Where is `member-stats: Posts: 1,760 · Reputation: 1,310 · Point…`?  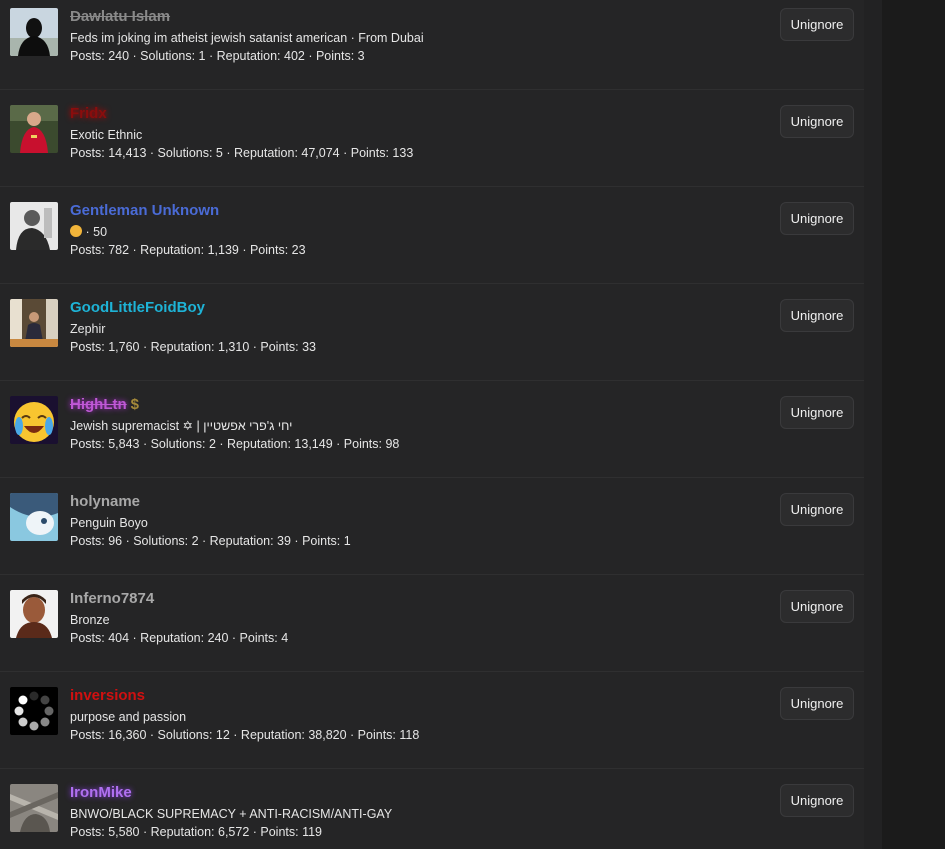
member-stats: Posts: 1,760 · Reputation: 1,310 · Point… is located at coordinates (193, 347).